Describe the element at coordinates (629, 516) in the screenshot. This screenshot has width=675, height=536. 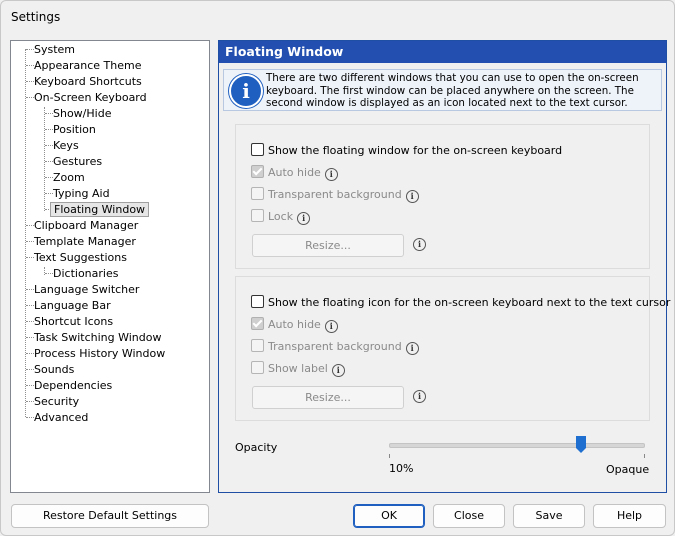
I see `help-button: Help` at that location.